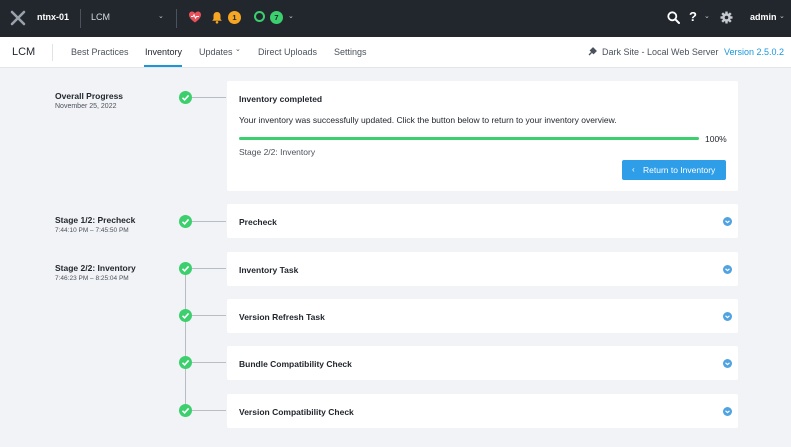  What do you see at coordinates (53, 17) in the screenshot?
I see `cluster-name: ntnx-01` at bounding box center [53, 17].